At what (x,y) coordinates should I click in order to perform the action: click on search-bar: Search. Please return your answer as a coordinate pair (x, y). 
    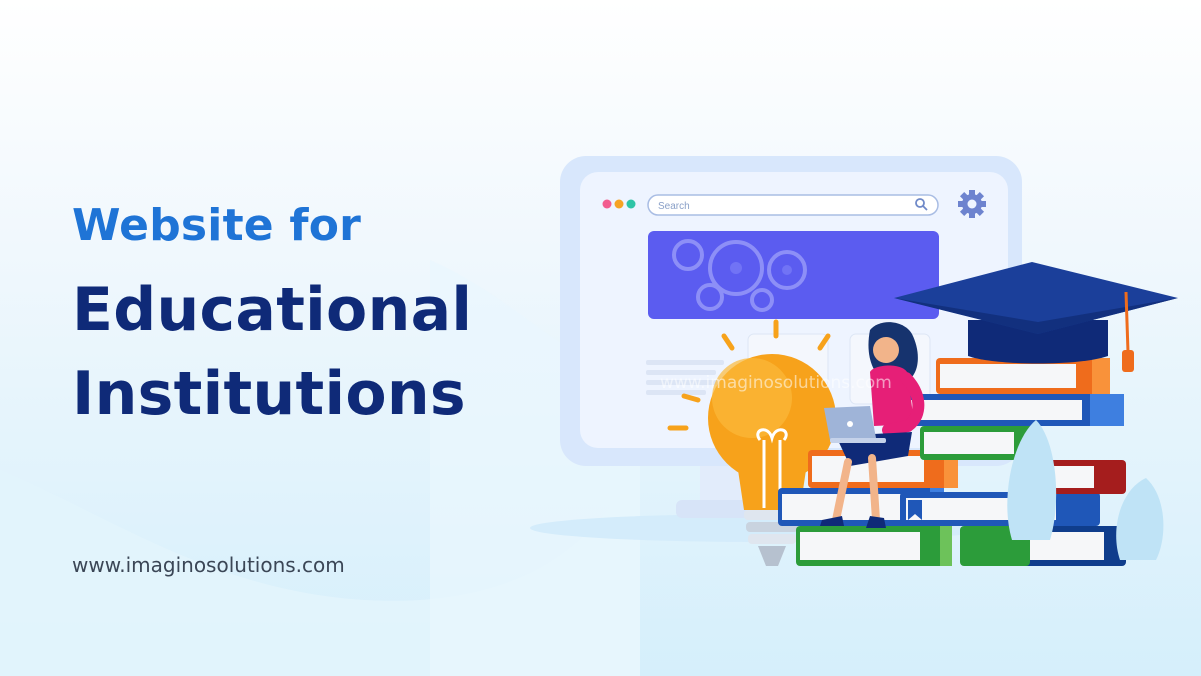
    Looking at the image, I should click on (793, 205).